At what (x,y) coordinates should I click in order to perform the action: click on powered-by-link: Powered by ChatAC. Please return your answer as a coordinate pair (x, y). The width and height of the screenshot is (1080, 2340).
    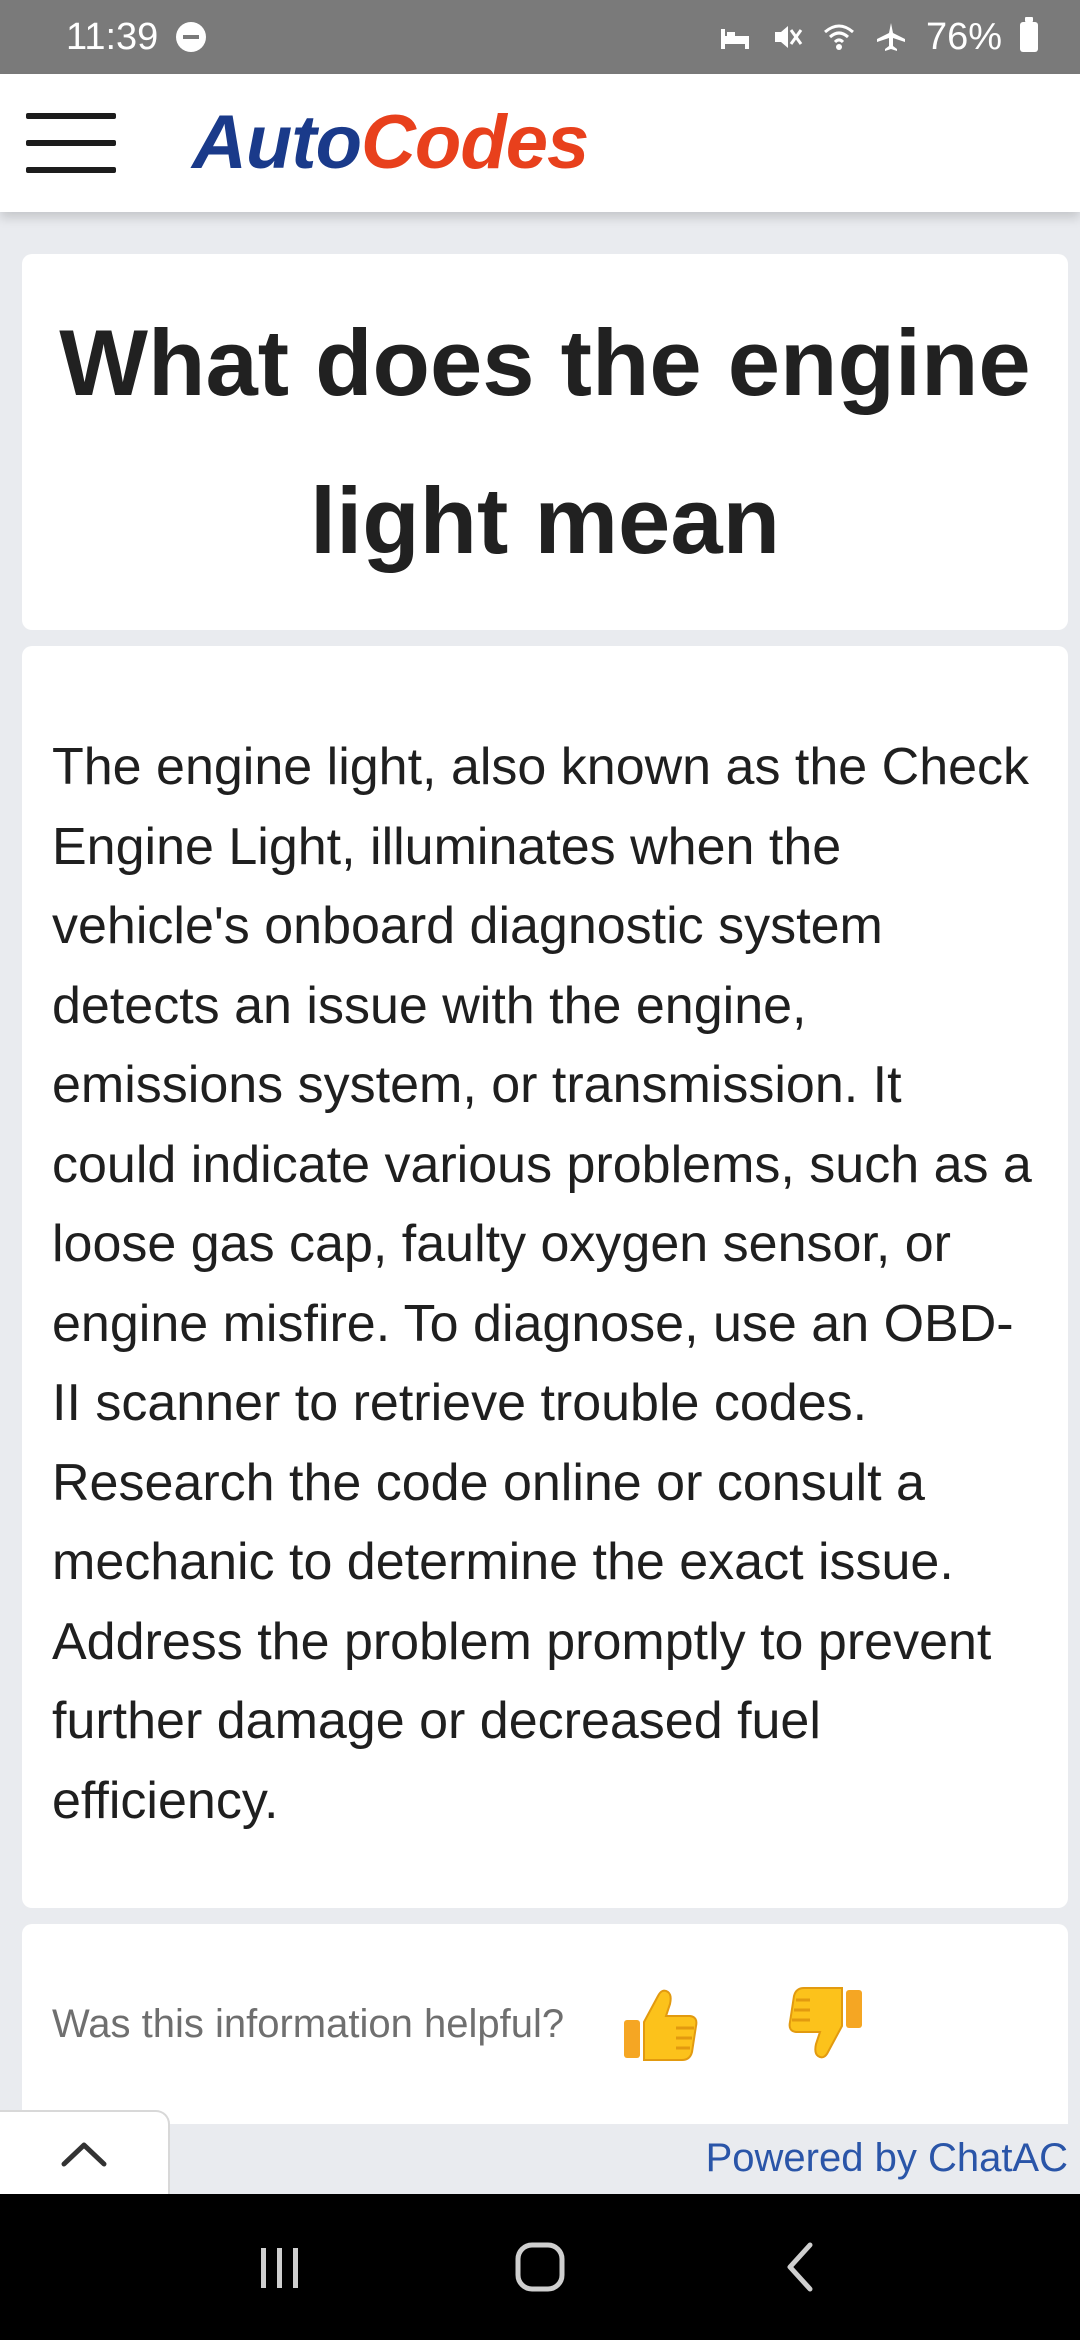
    Looking at the image, I should click on (887, 2158).